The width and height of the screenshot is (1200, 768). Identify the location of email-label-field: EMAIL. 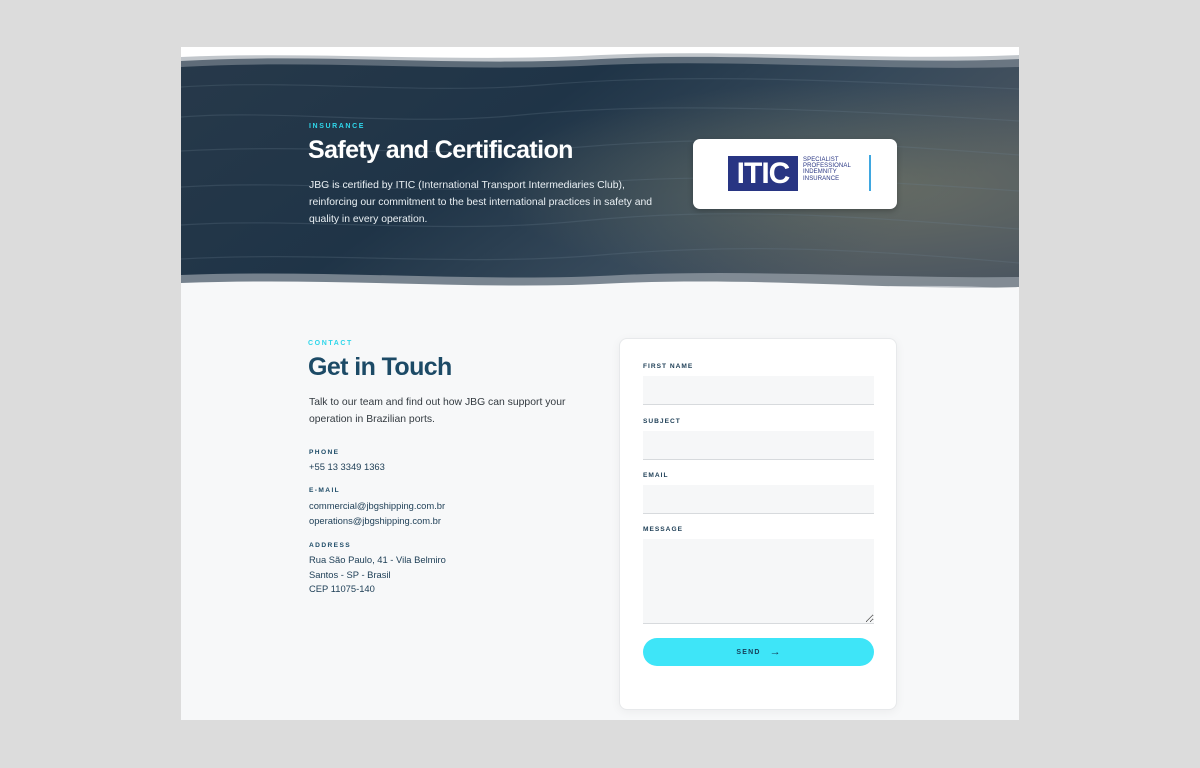
(656, 475).